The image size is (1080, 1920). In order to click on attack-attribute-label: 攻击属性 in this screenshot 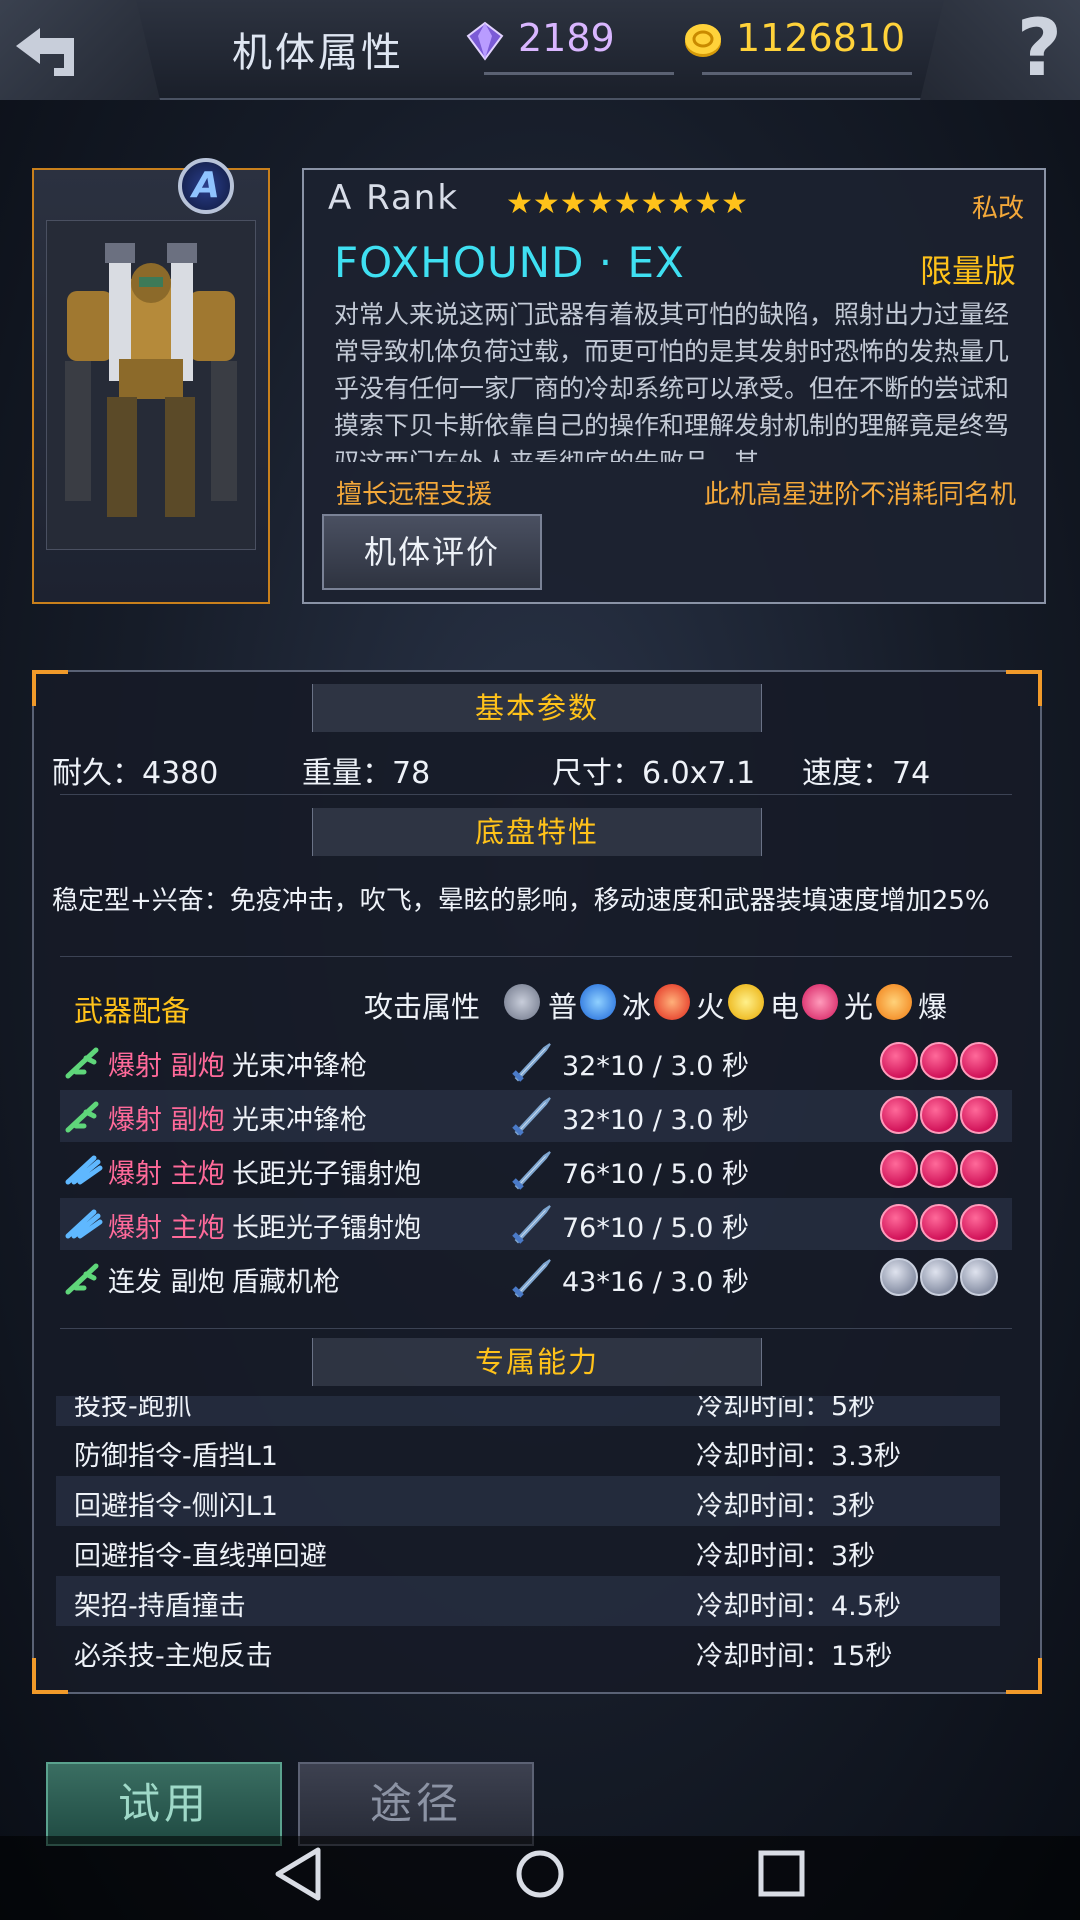, I will do `click(422, 1007)`.